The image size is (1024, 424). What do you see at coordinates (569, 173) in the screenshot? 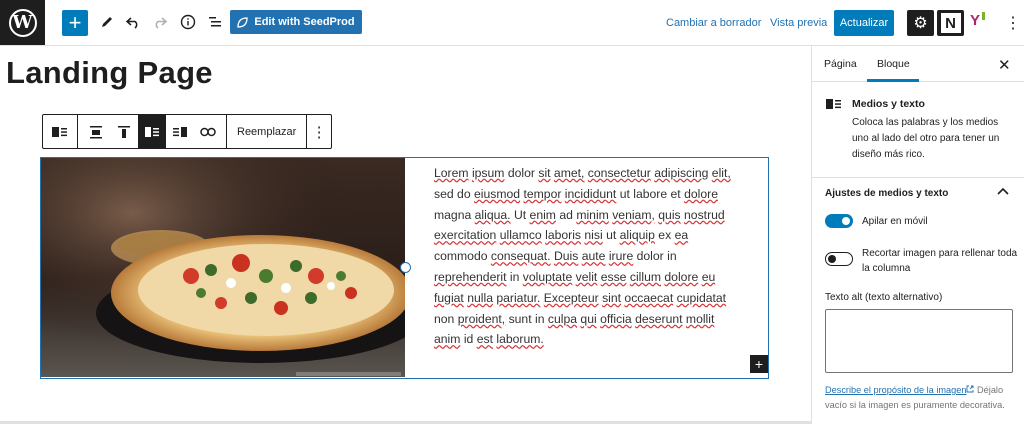
I see `misspelled-word: amet,` at bounding box center [569, 173].